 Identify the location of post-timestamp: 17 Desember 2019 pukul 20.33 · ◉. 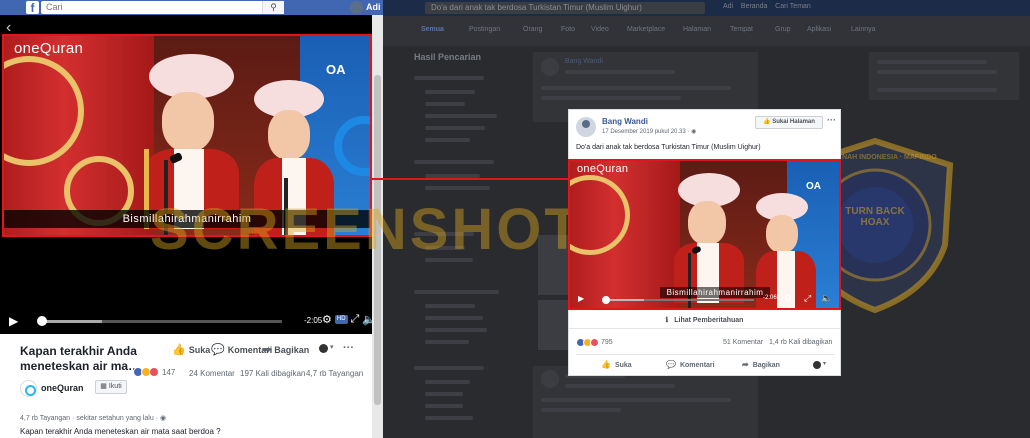
(649, 131).